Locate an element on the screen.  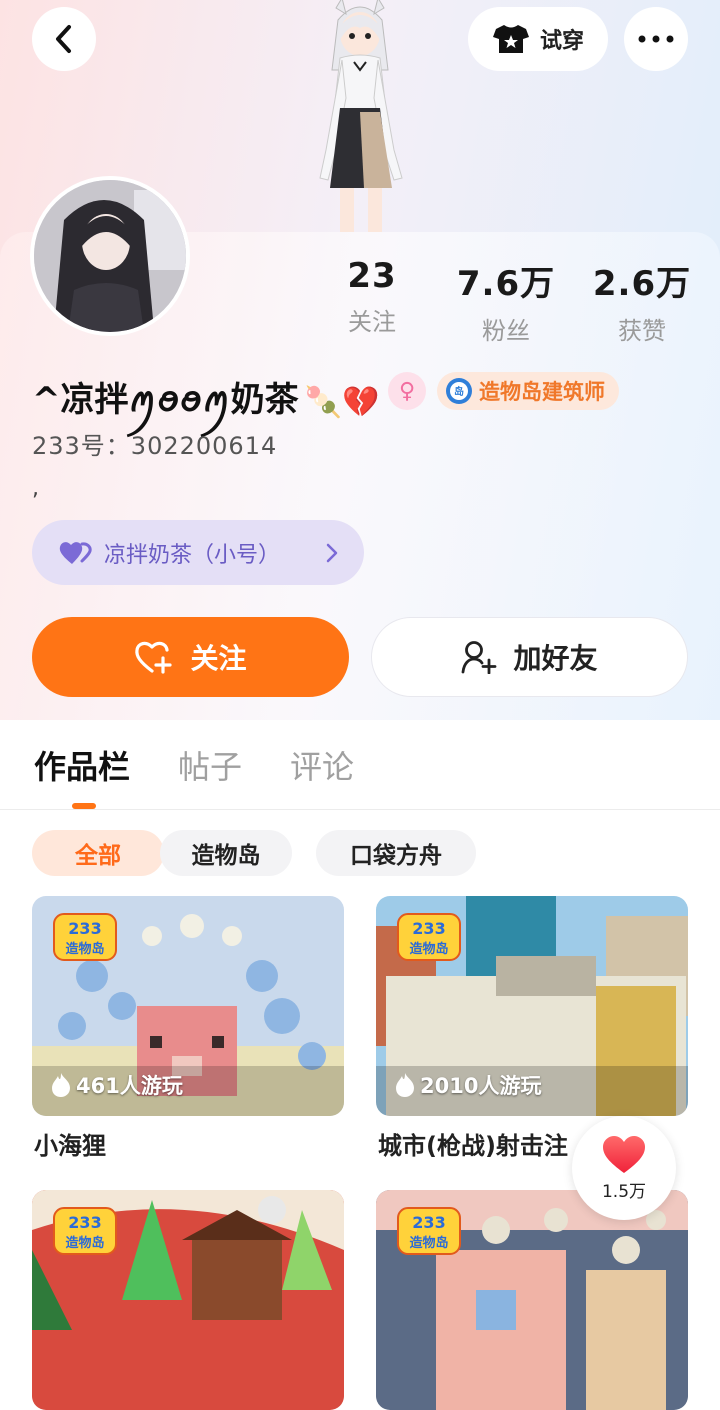
shirt-icon is located at coordinates (510, 39).